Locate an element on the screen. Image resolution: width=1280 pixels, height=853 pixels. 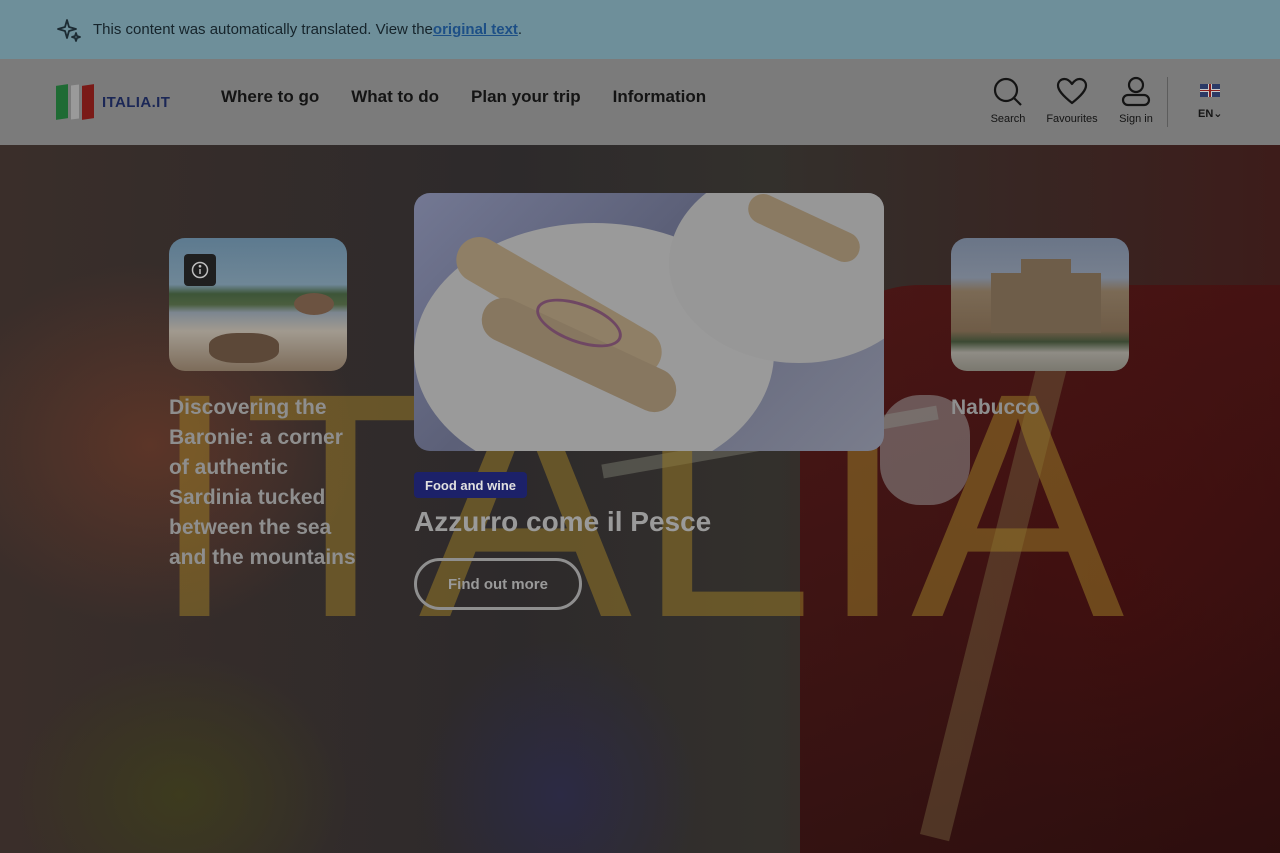
info-icon is located at coordinates (200, 270).